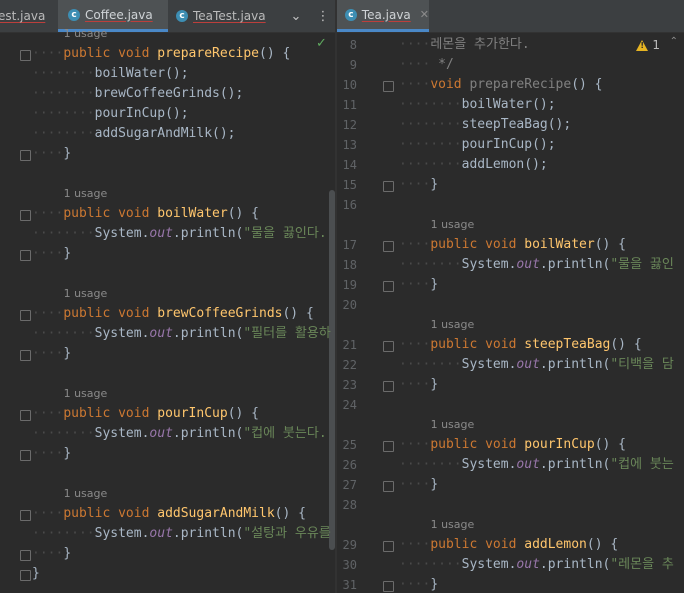 This screenshot has width=684, height=593. I want to click on code-line: ········System.out.println("컵에 붓는다., so click(179, 434).